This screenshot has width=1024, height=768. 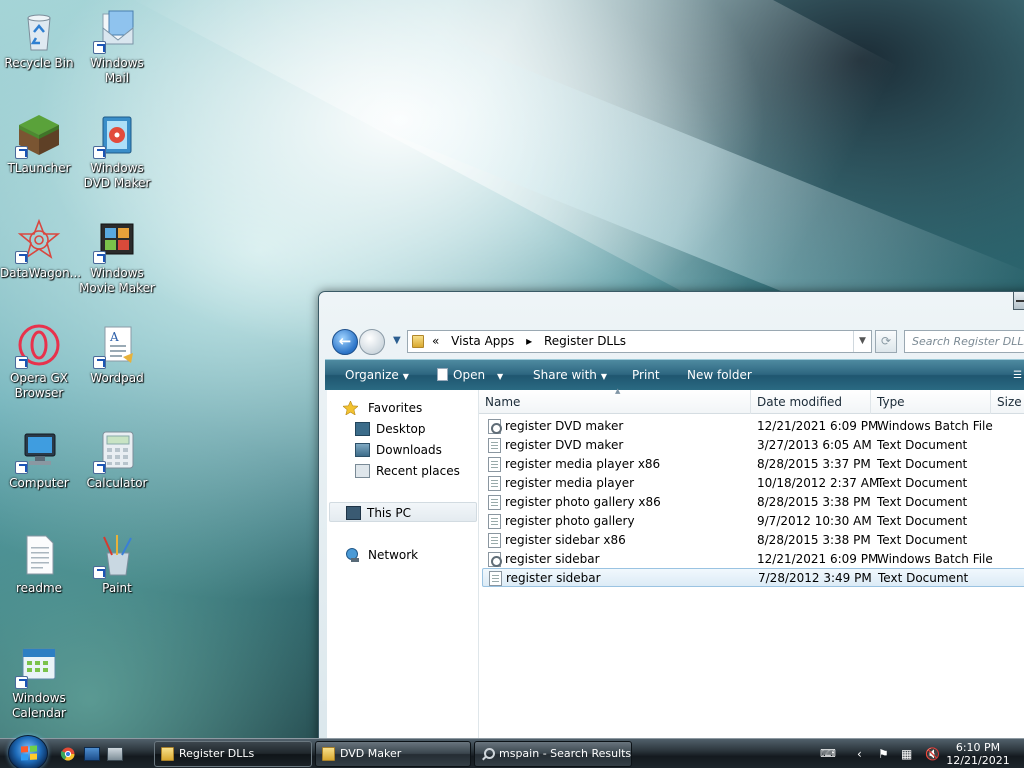 I want to click on share-with-button: Share with ▼, so click(x=570, y=375).